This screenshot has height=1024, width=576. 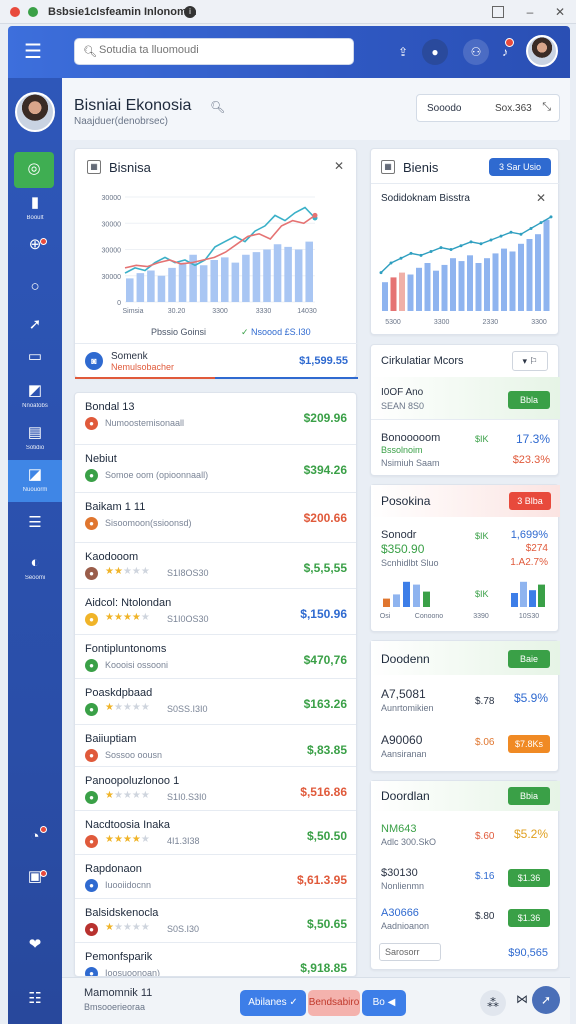 I want to click on sidebar-item-messages: ▭, so click(x=35, y=364).